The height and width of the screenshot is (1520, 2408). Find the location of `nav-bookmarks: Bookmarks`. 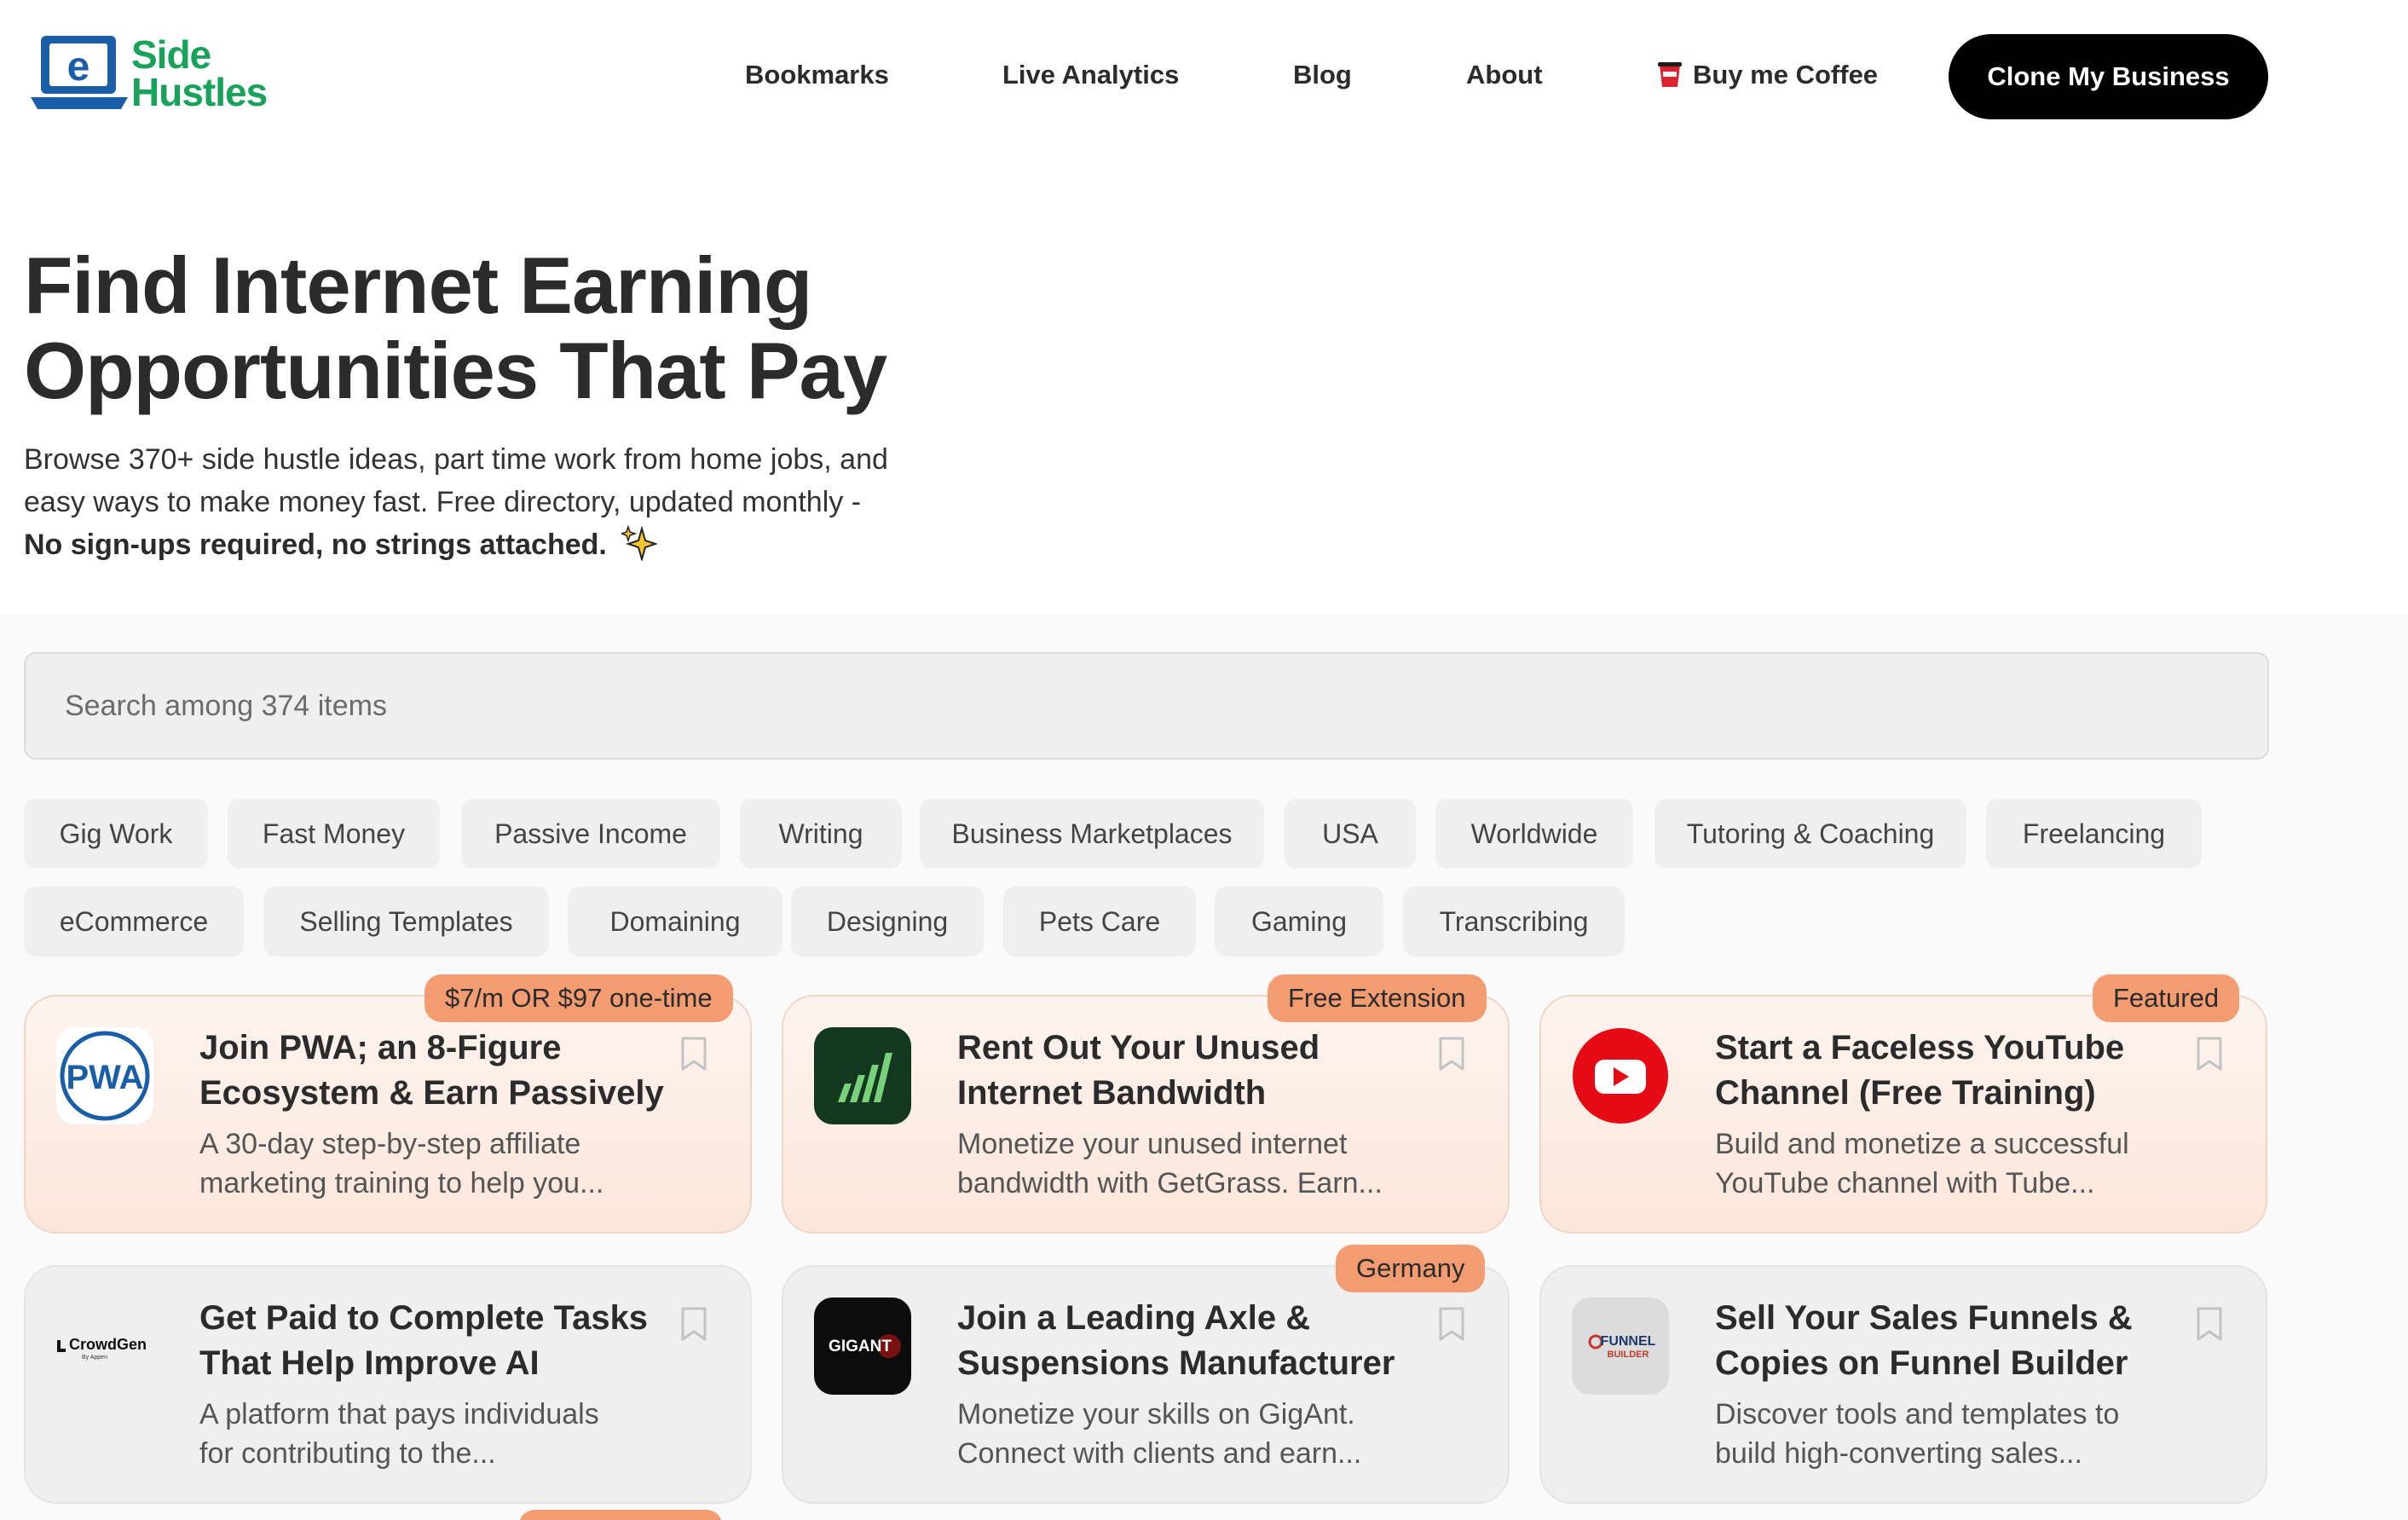

nav-bookmarks: Bookmarks is located at coordinates (817, 75).